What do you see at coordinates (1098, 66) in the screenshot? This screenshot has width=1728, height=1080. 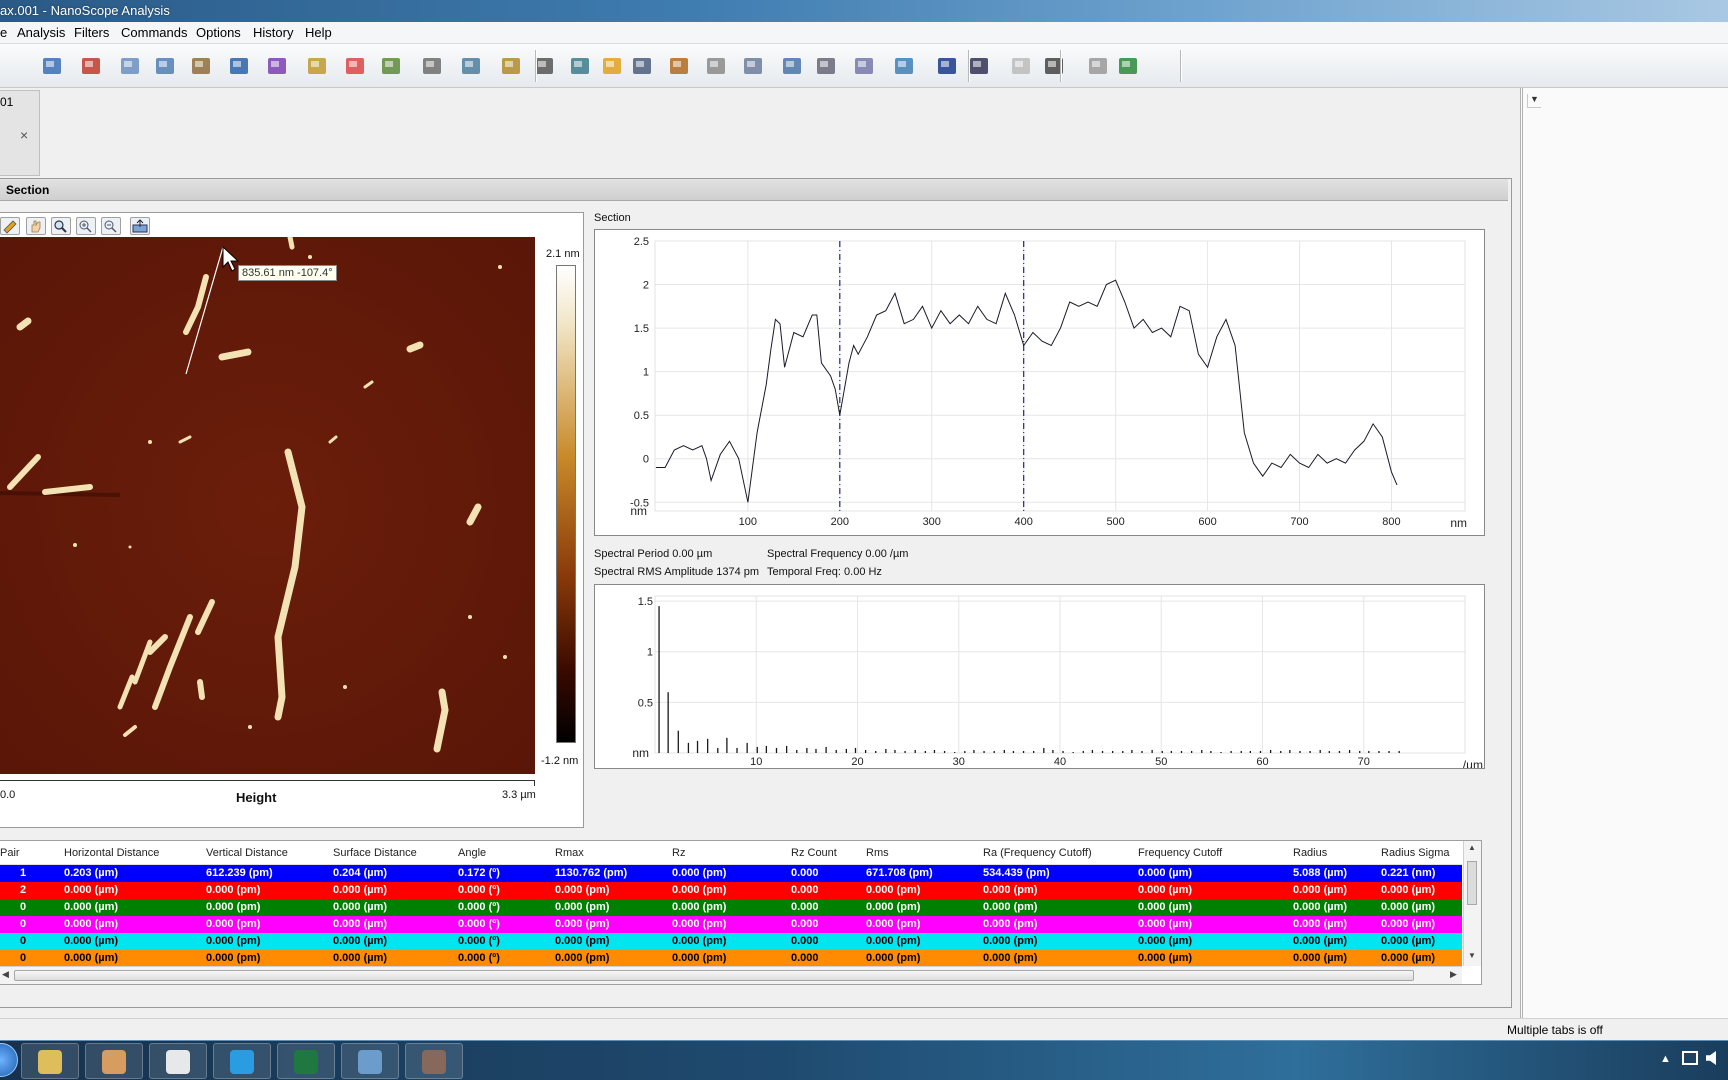 I see `redo-icon` at bounding box center [1098, 66].